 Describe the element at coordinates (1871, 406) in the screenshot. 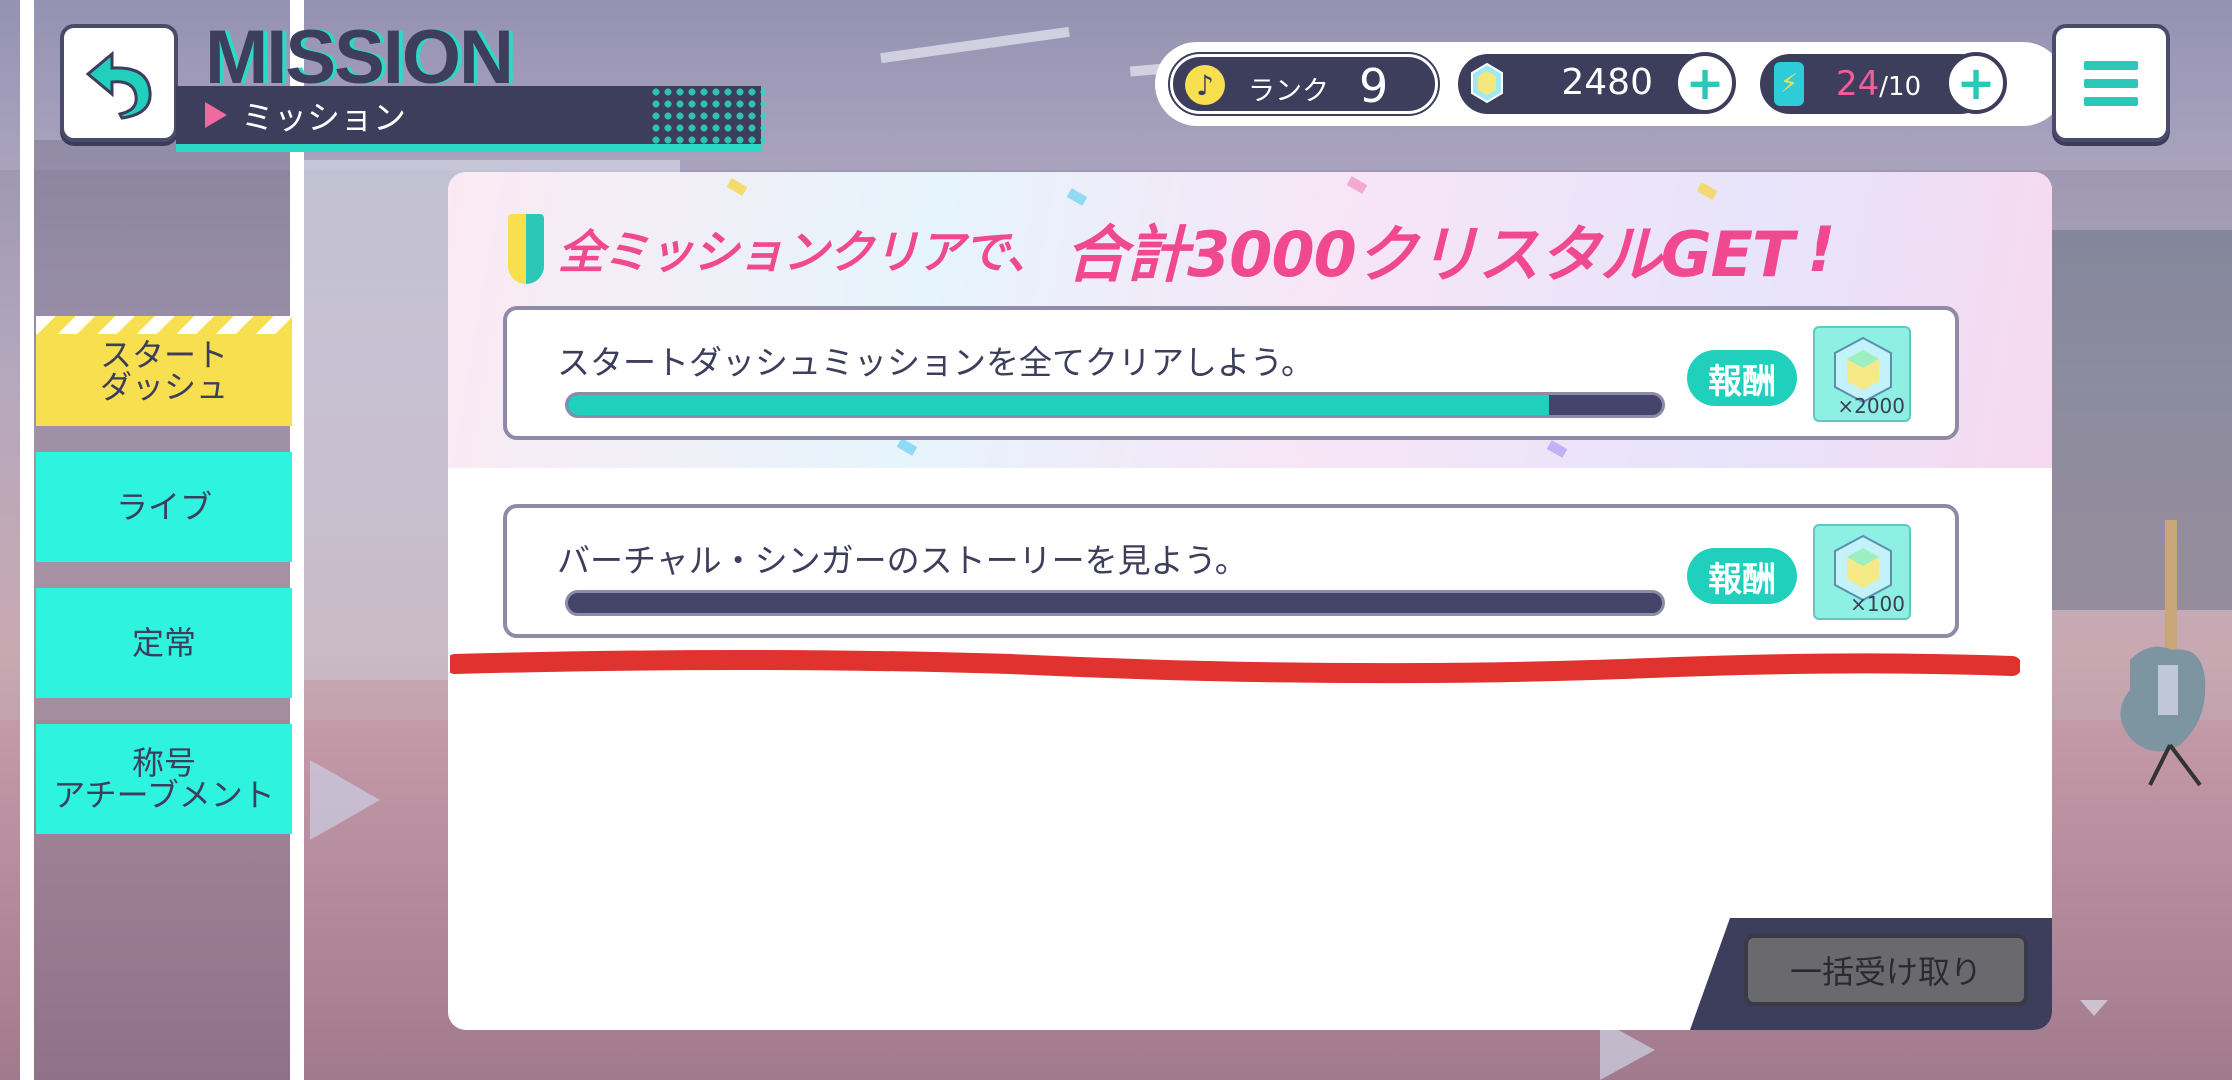

I see `reward-quantity: ×2000` at that location.